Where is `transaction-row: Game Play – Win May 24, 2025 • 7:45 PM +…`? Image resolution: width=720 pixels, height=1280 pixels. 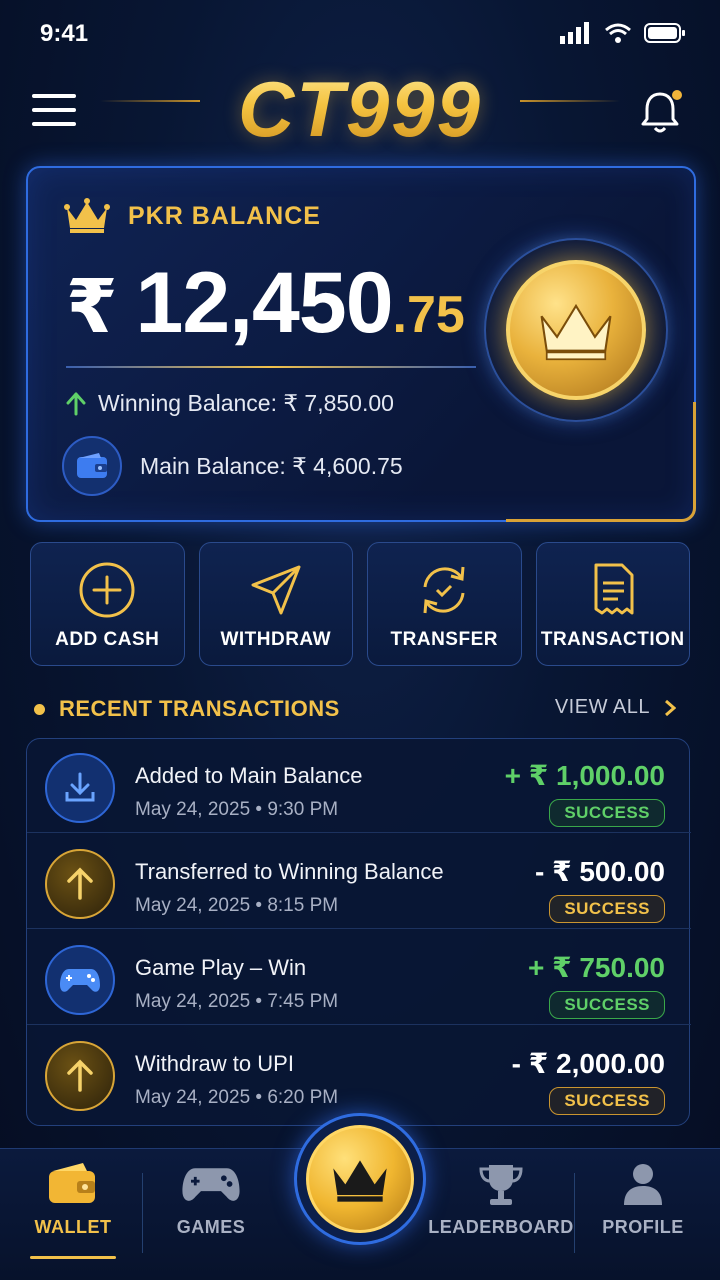 transaction-row: Game Play – Win May 24, 2025 • 7:45 PM +… is located at coordinates (359, 978).